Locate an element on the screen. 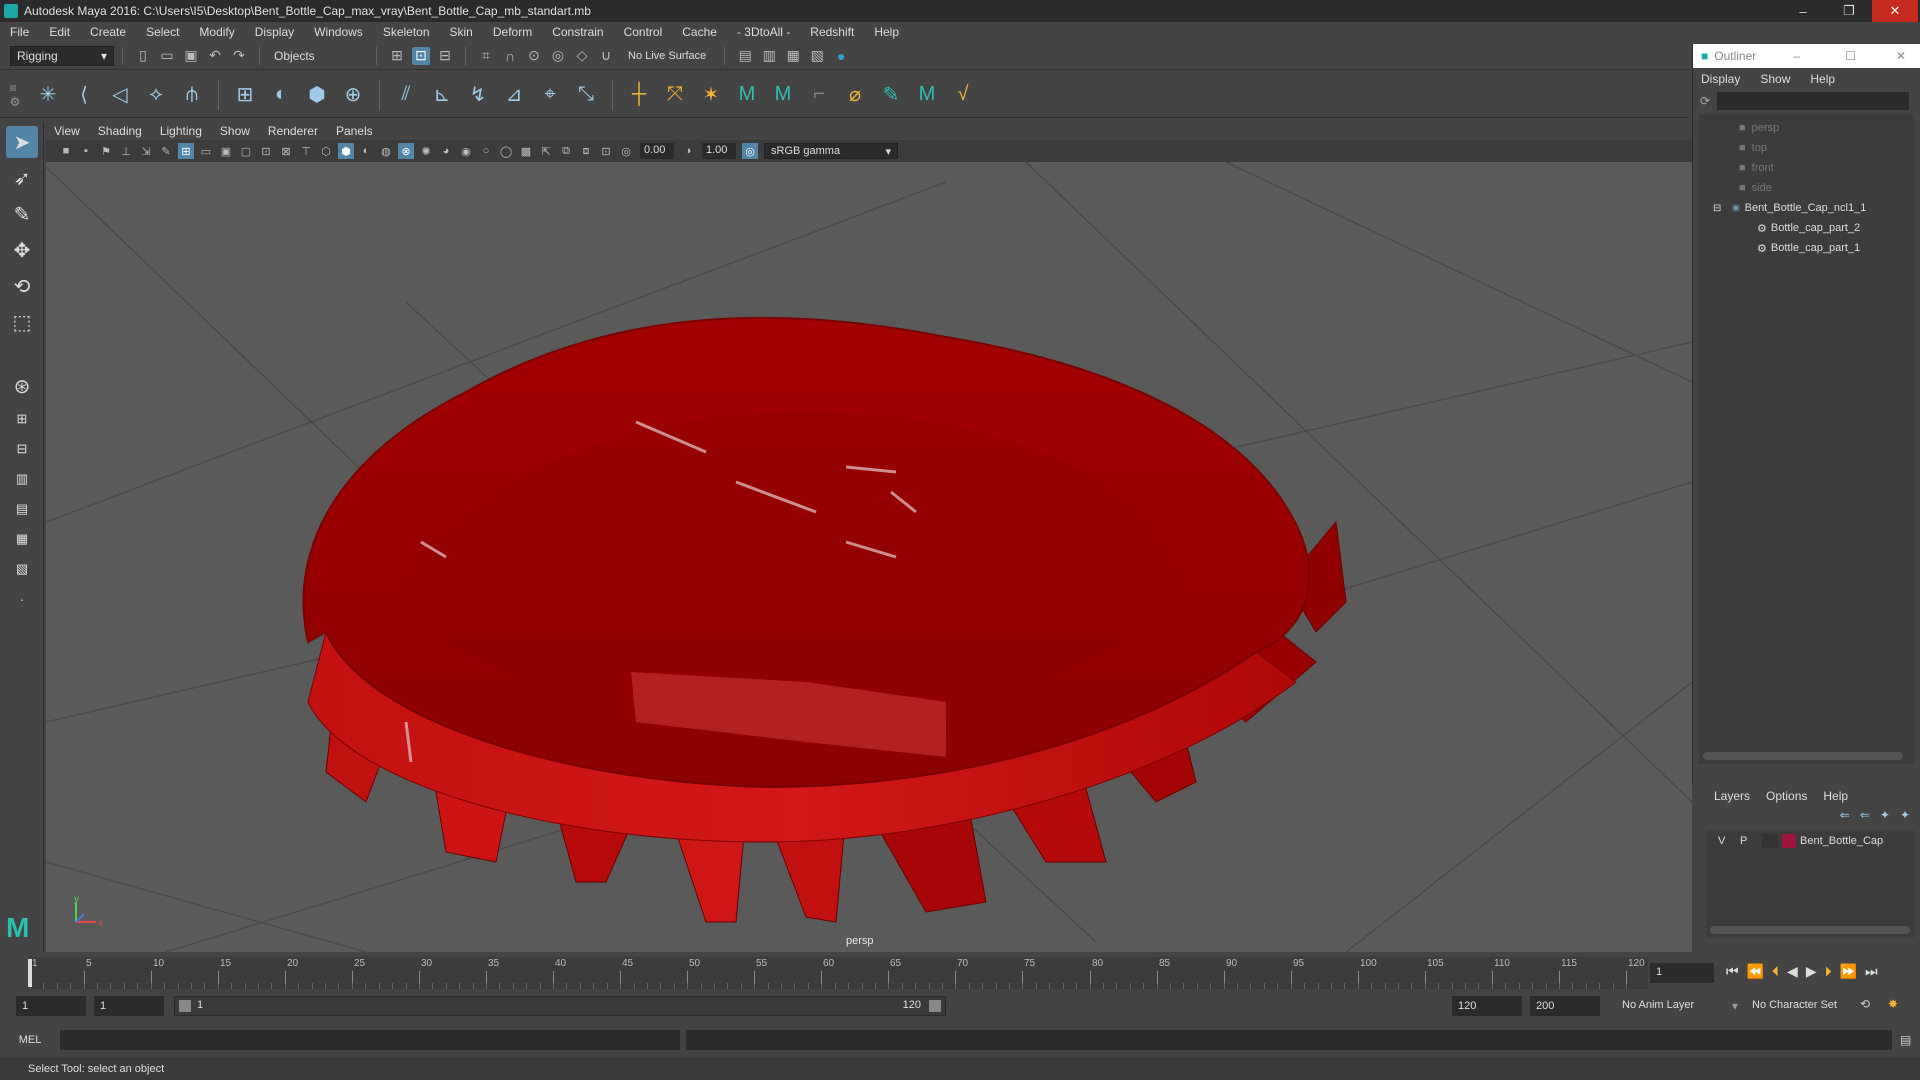 This screenshot has height=1080, width=1920. lasso-tool-icon: ➶ is located at coordinates (22, 178).